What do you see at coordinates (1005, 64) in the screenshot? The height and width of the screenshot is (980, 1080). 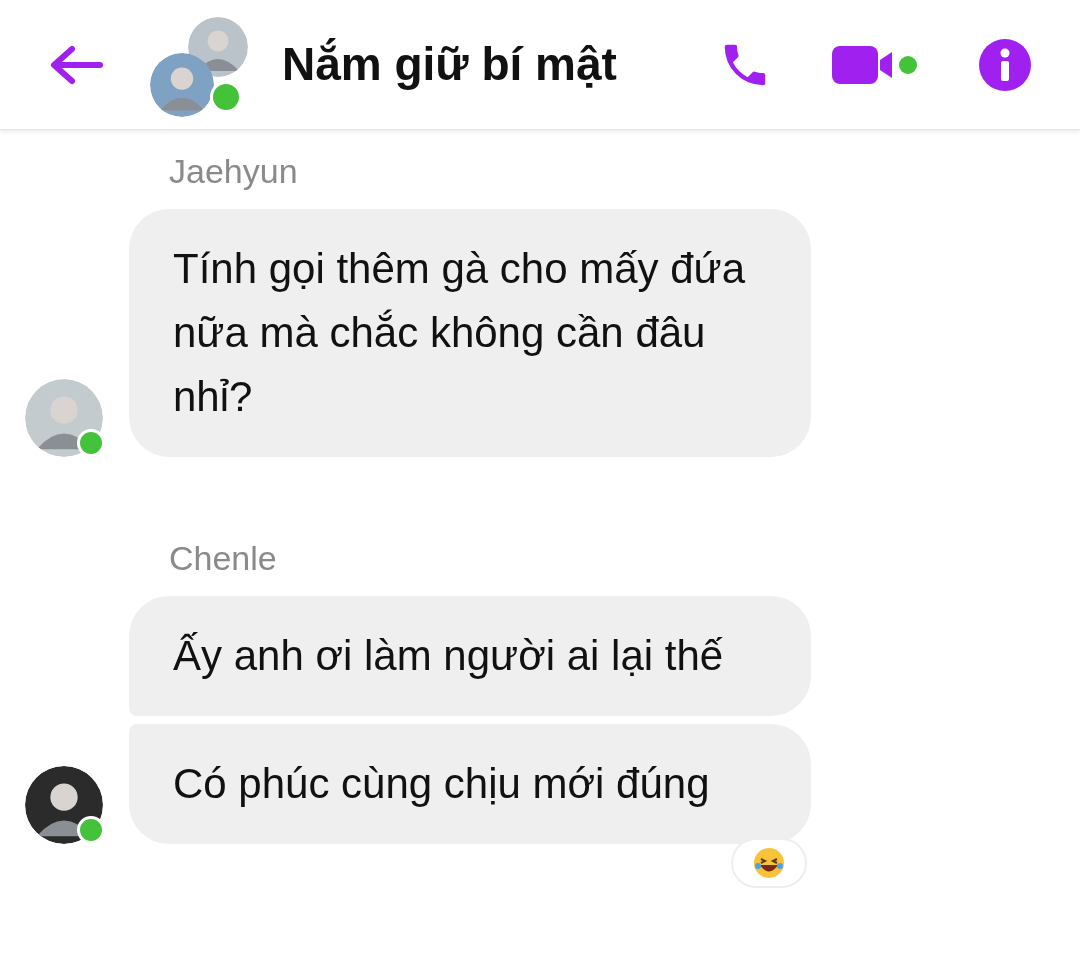 I see `info-icon` at bounding box center [1005, 64].